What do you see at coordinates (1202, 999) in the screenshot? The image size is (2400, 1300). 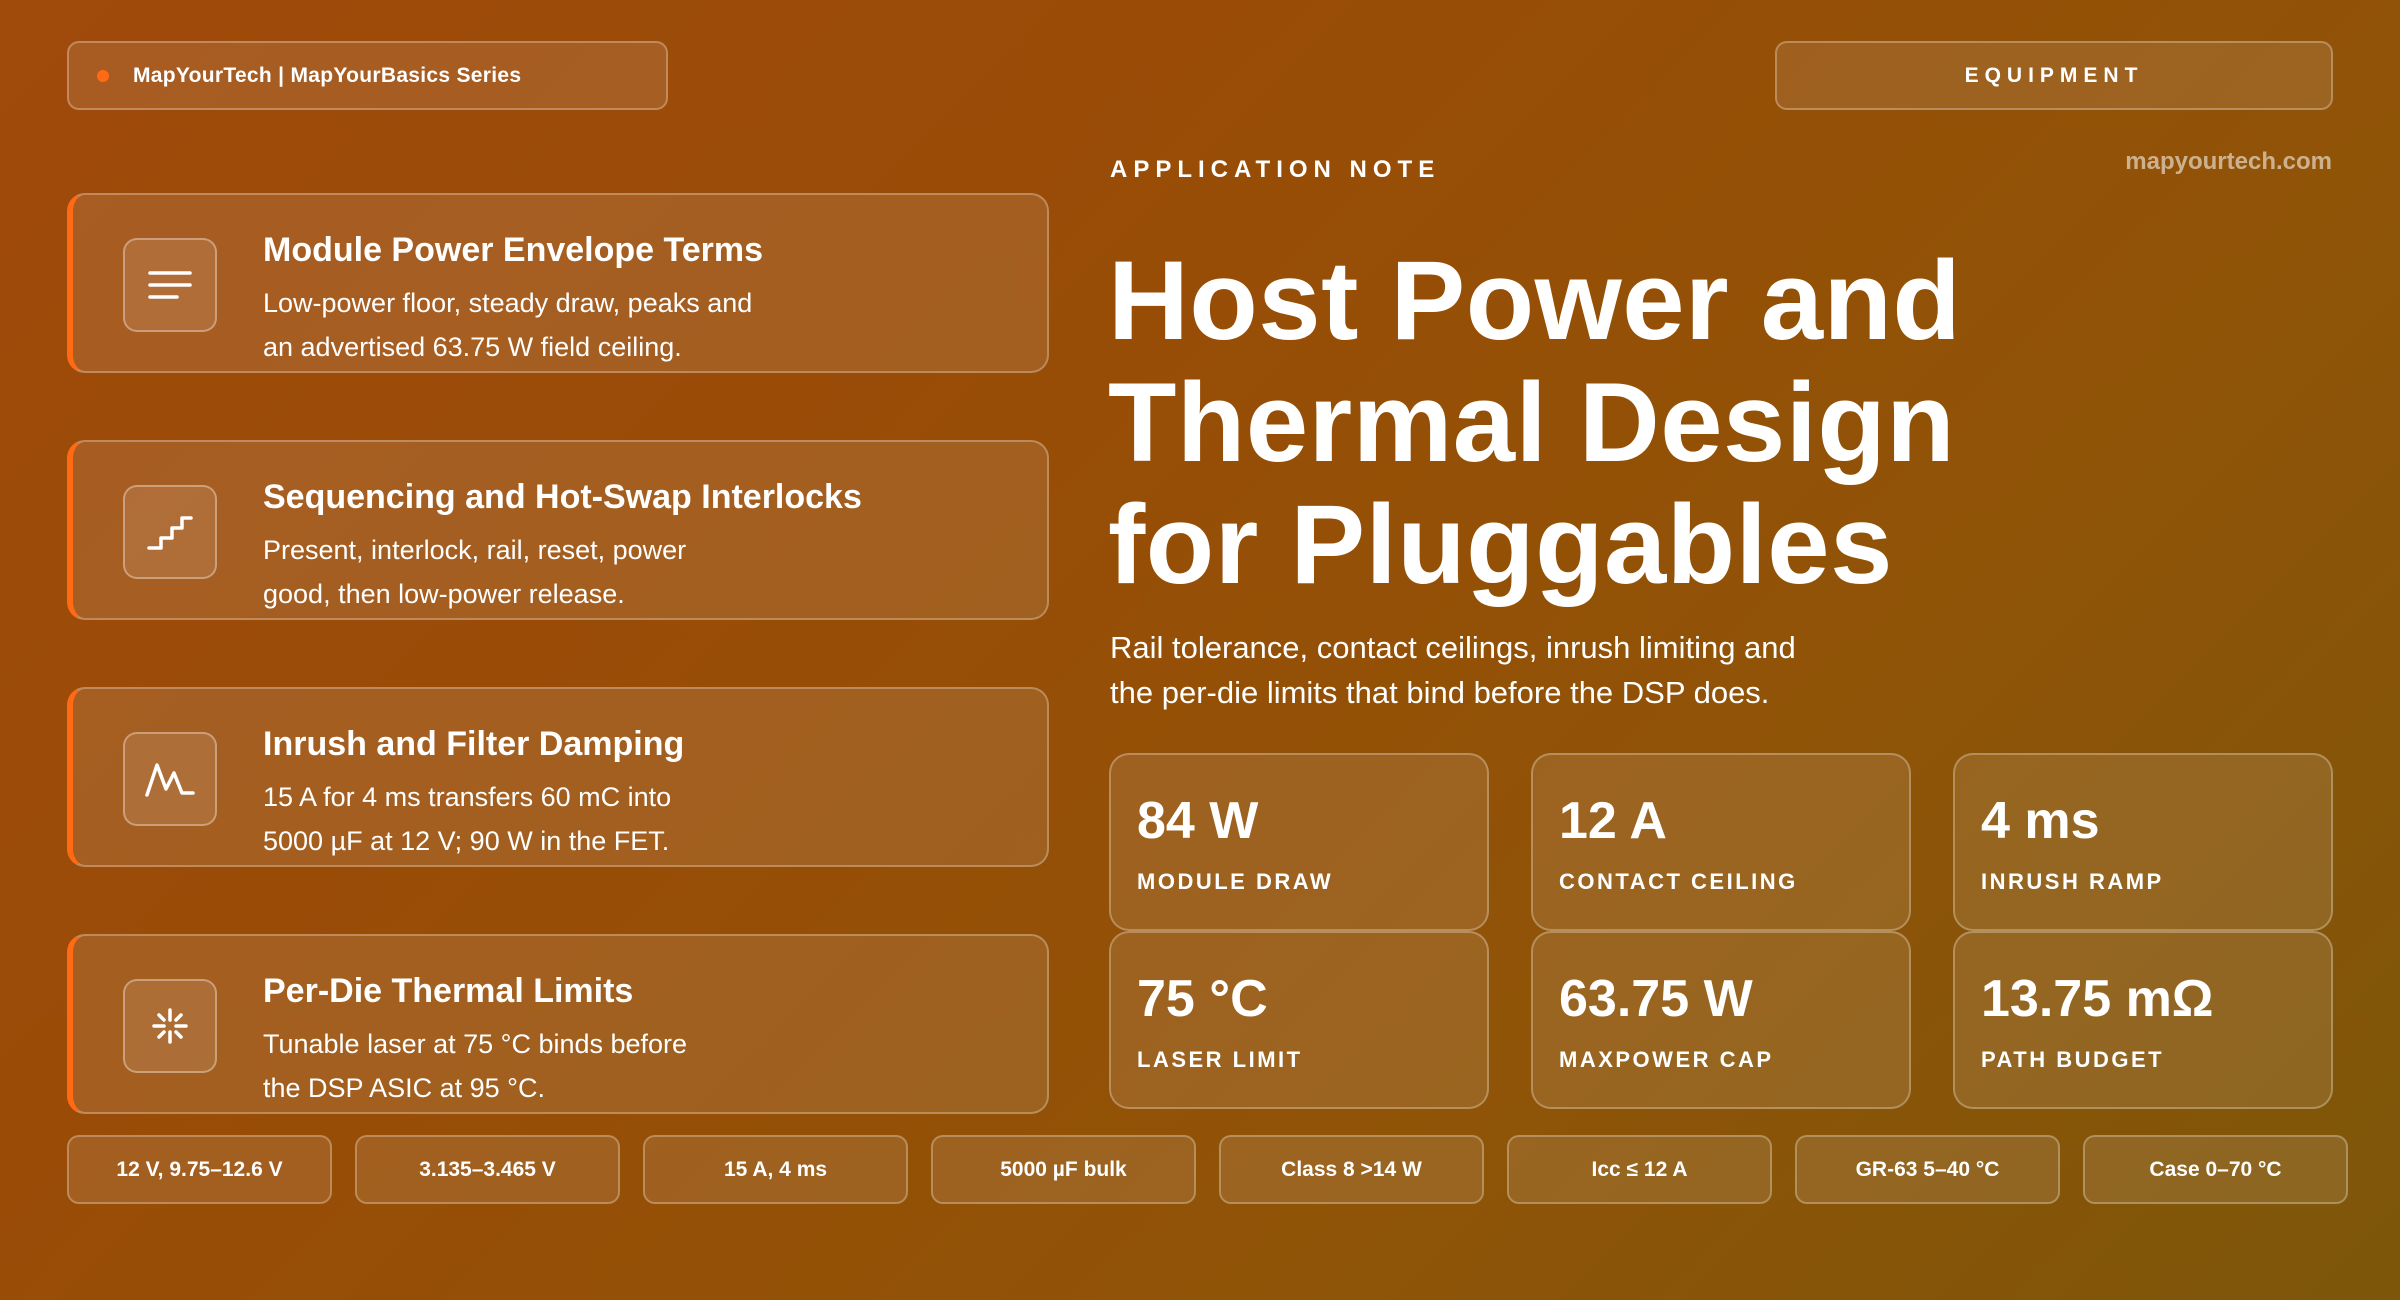 I see `stat-value: 75 °C` at bounding box center [1202, 999].